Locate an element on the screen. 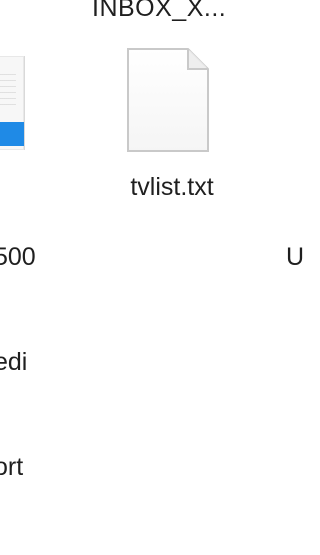 This screenshot has width=320, height=555. left-file-label-line-3: ort is located at coordinates (12, 467).